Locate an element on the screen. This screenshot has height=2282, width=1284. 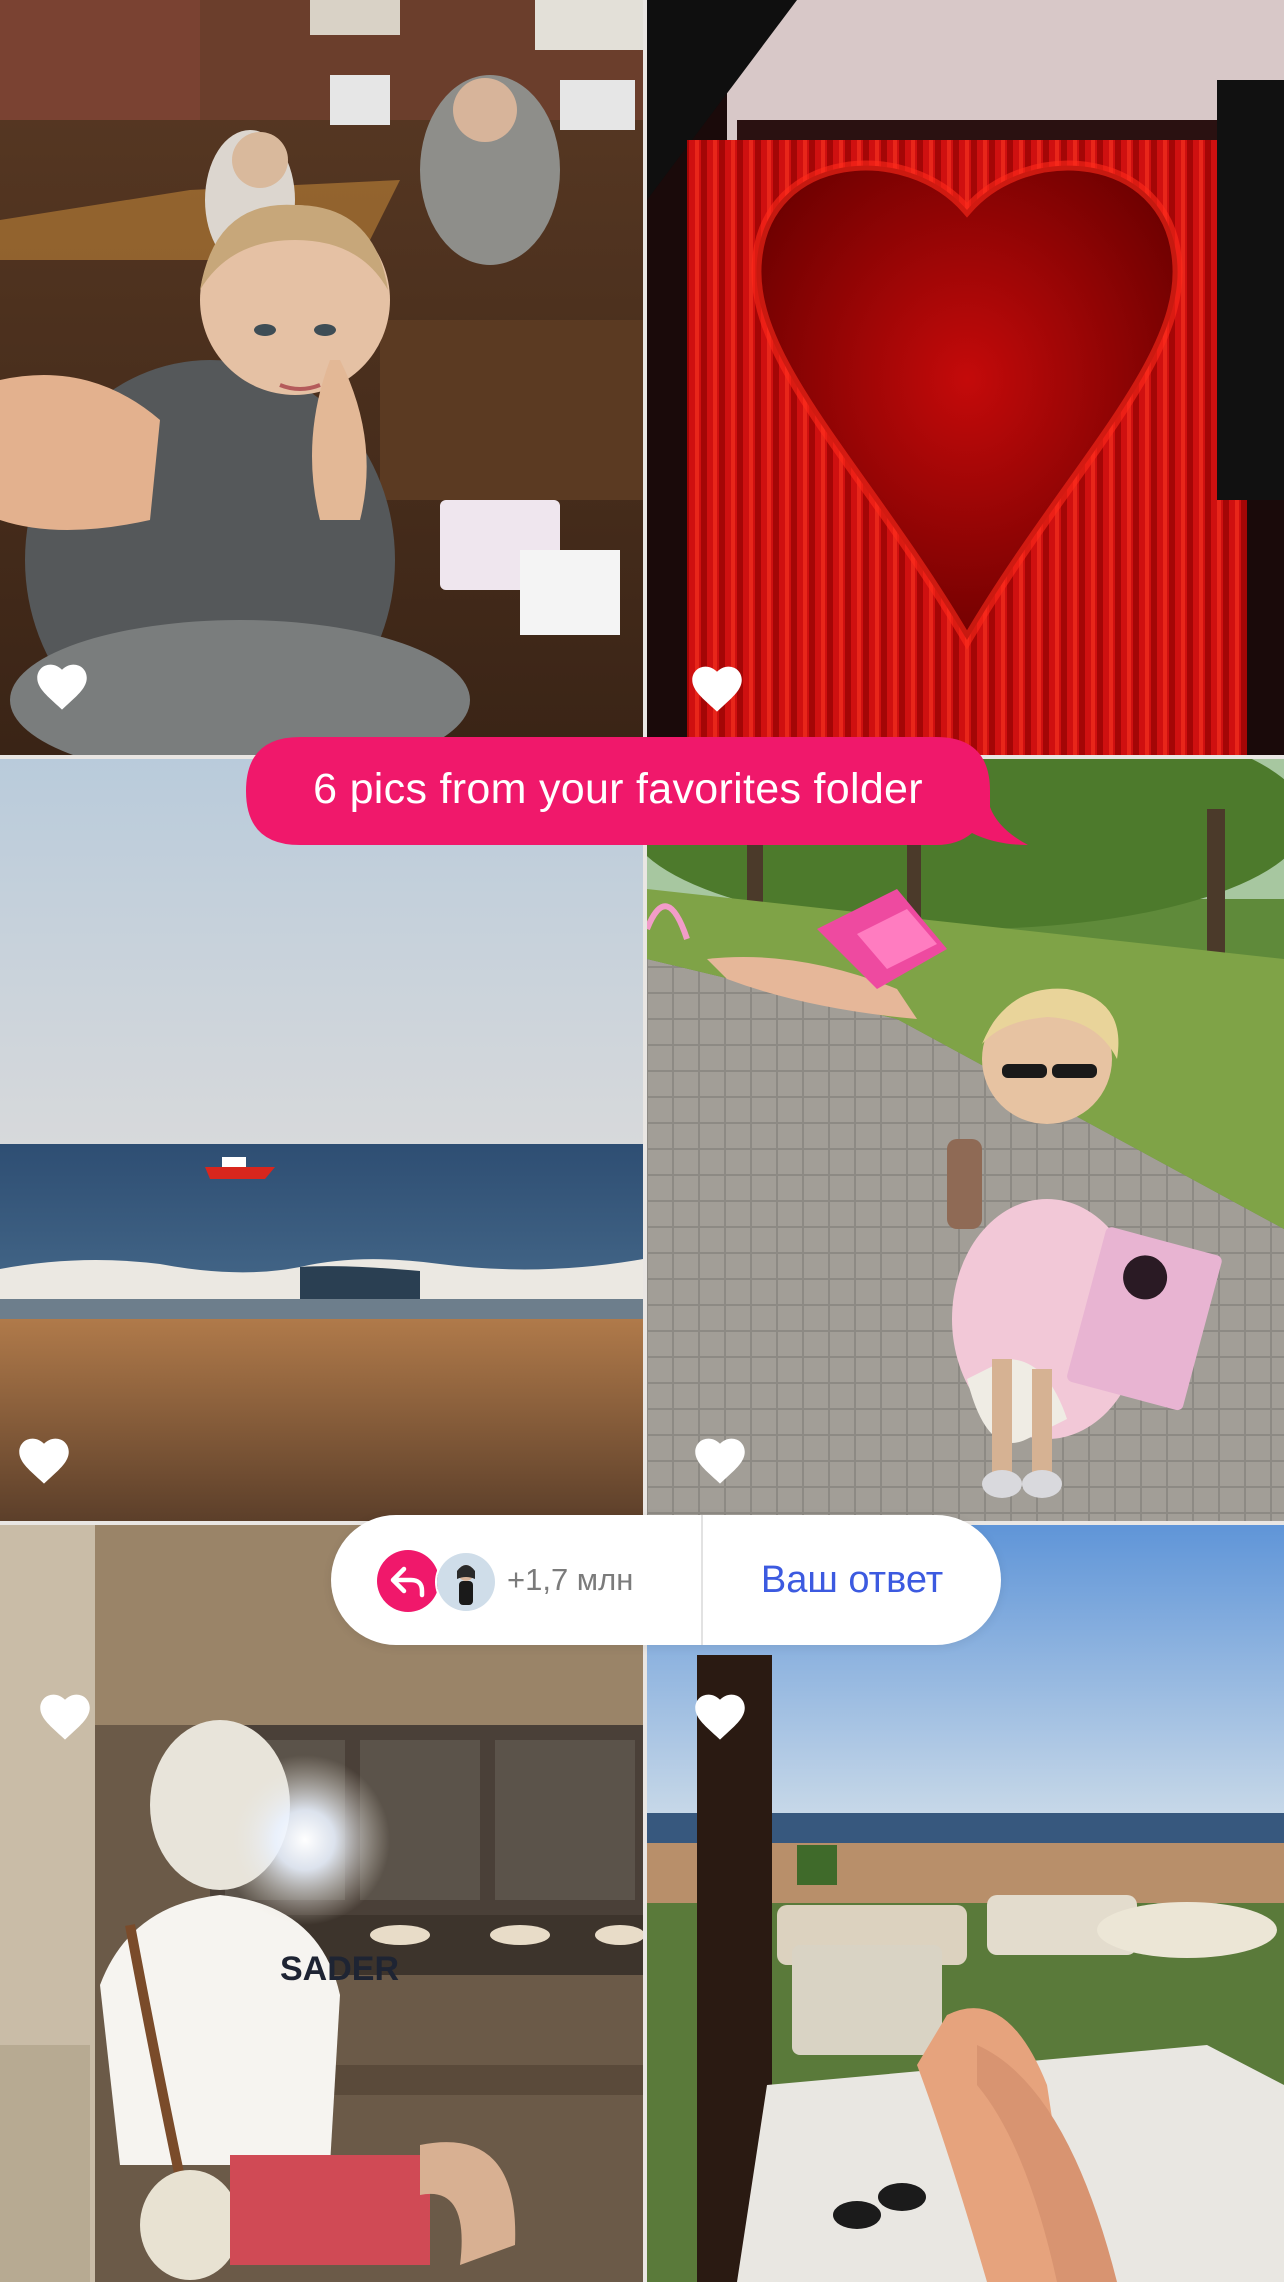
avatar is located at coordinates (466, 1582).